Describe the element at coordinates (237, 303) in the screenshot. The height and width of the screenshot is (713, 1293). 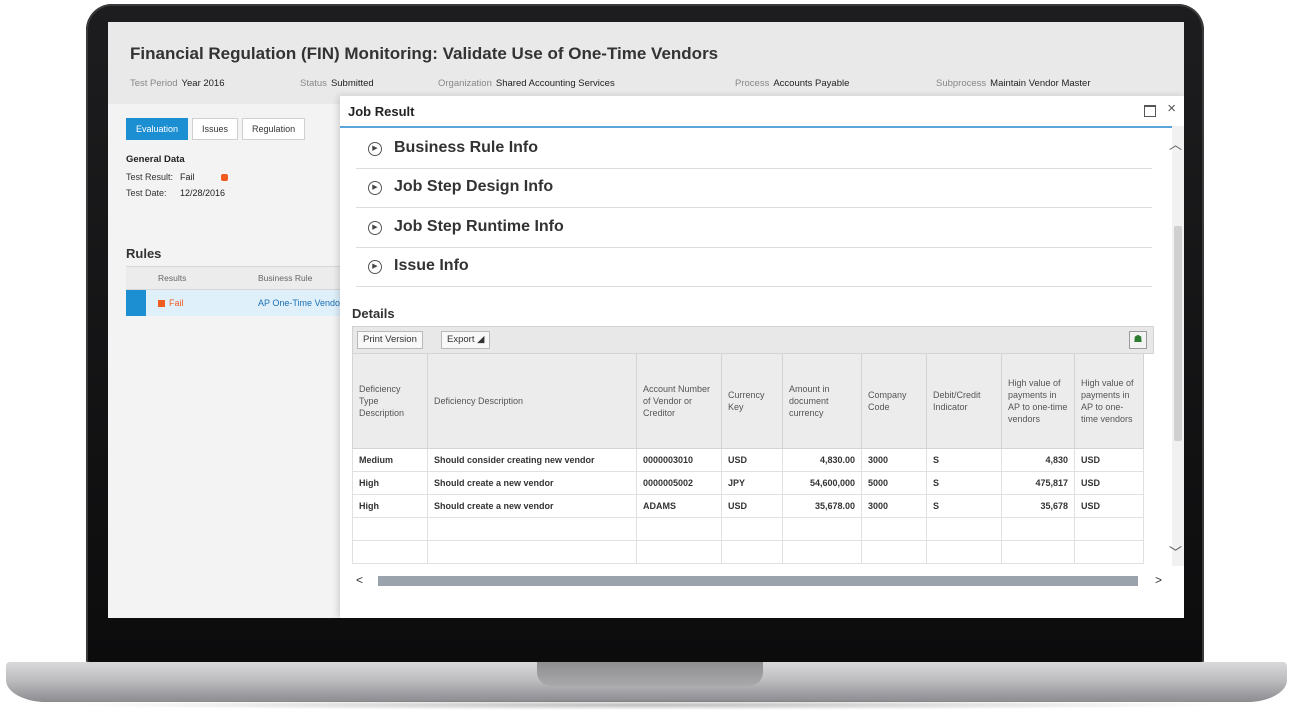
I see `rules-row: Fail AP One-Time Vendo` at that location.